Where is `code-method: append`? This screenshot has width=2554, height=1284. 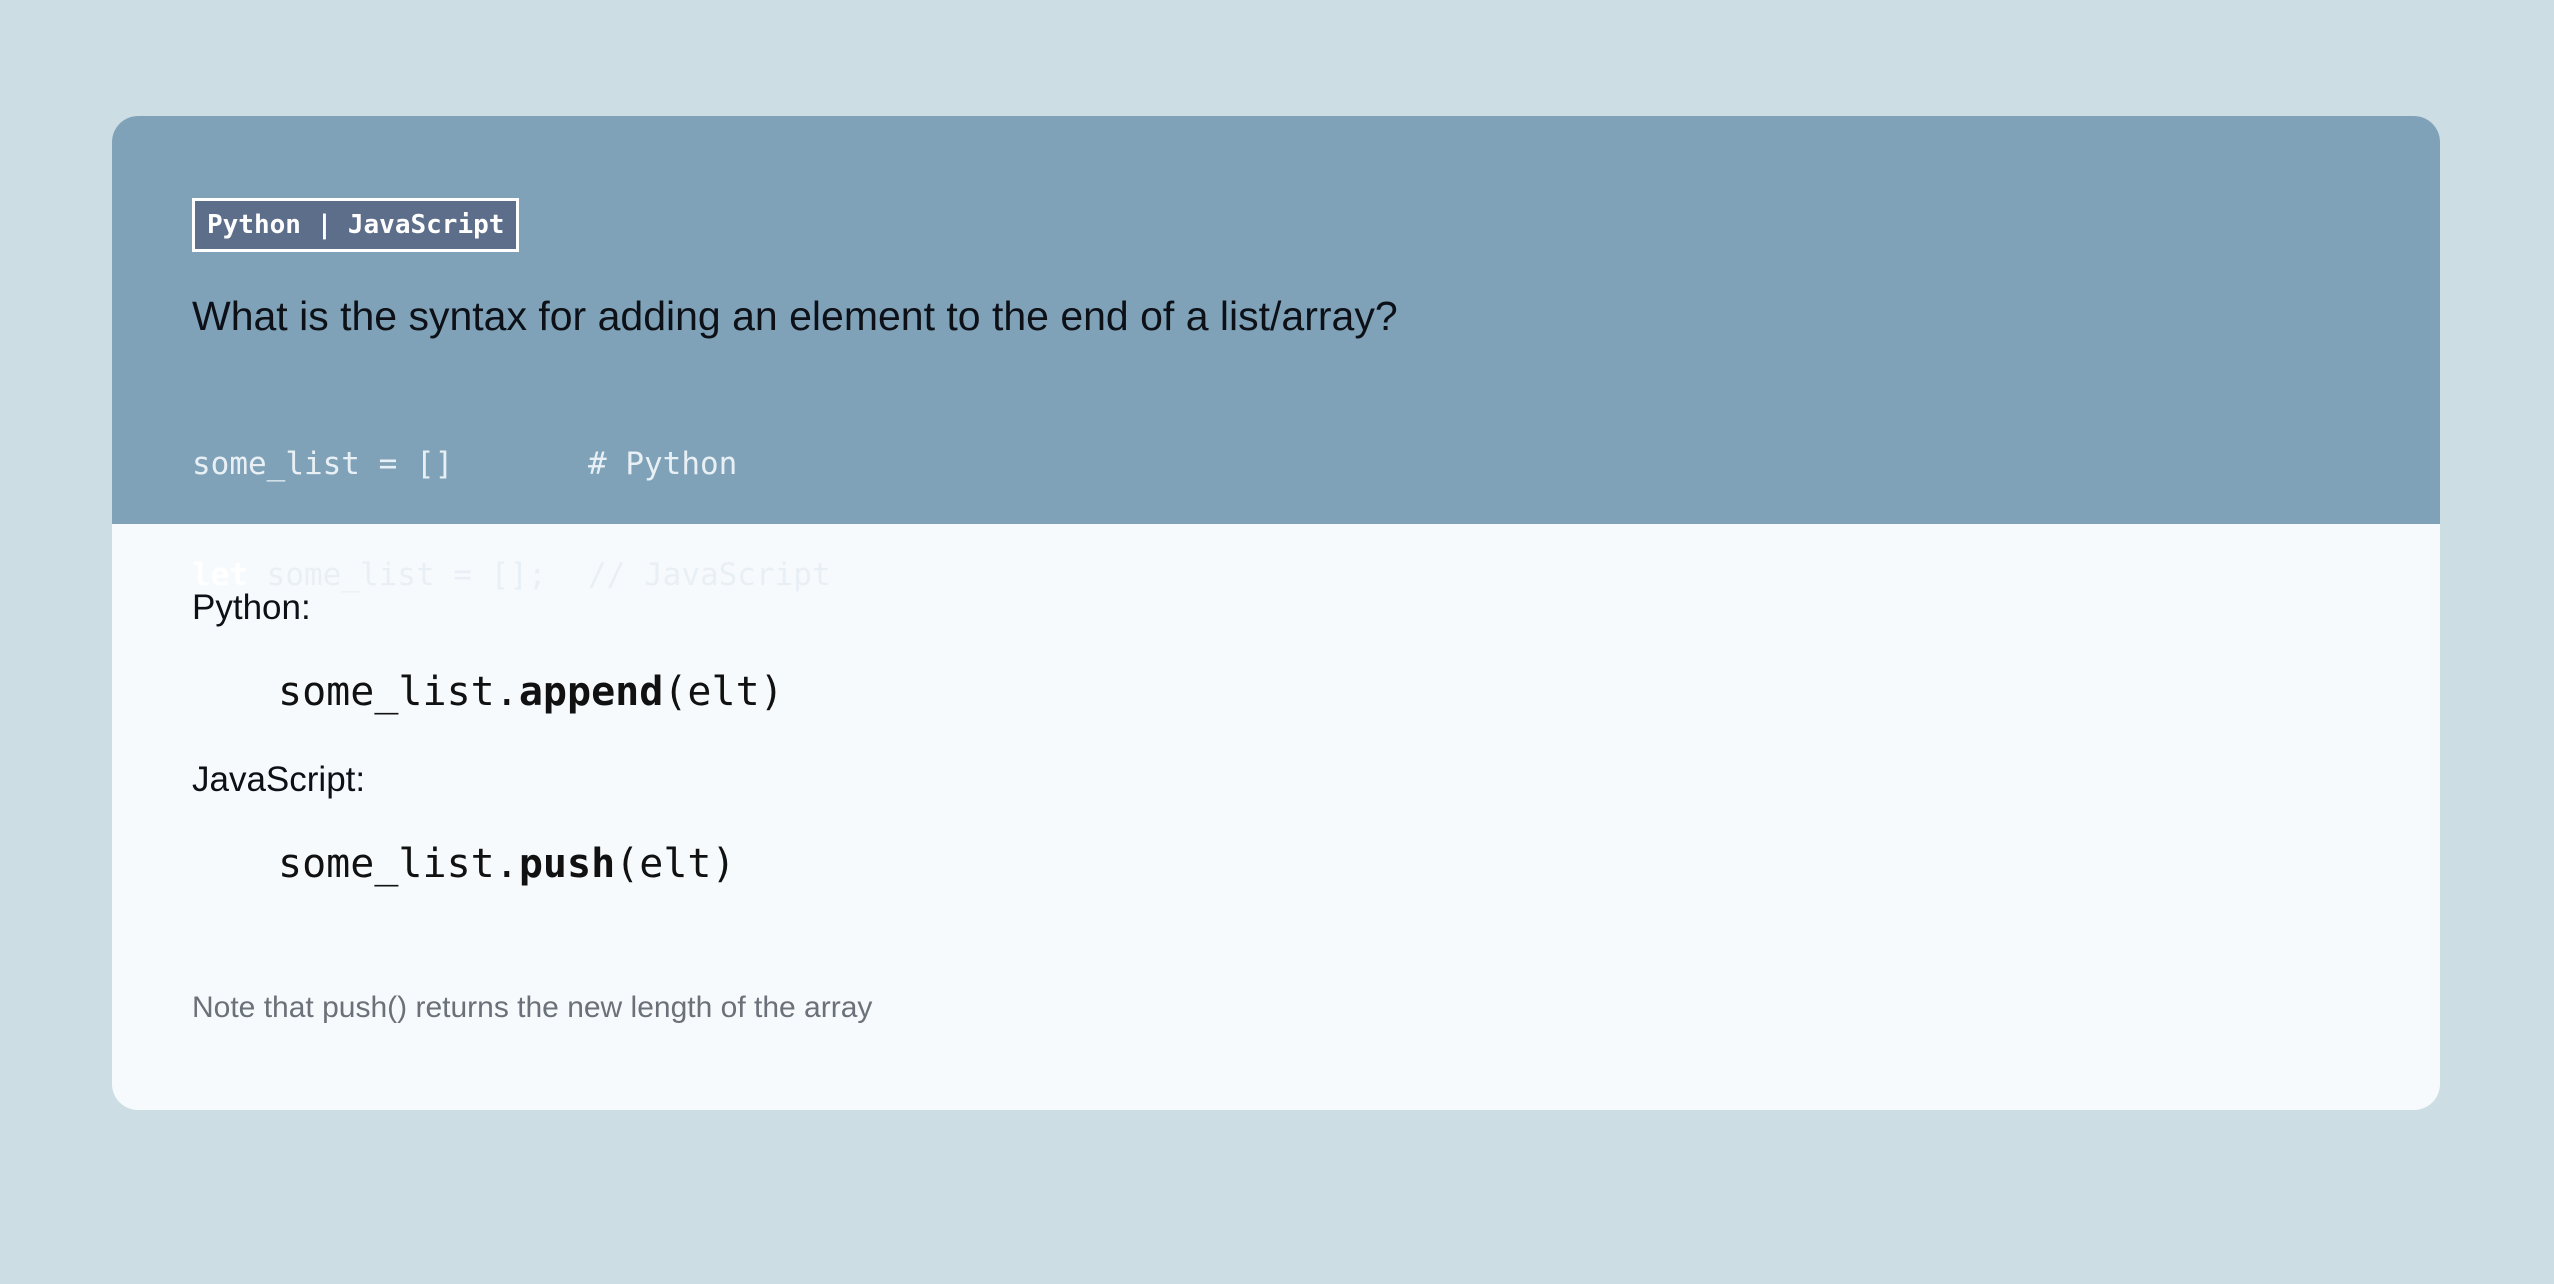 code-method: append is located at coordinates (591, 692).